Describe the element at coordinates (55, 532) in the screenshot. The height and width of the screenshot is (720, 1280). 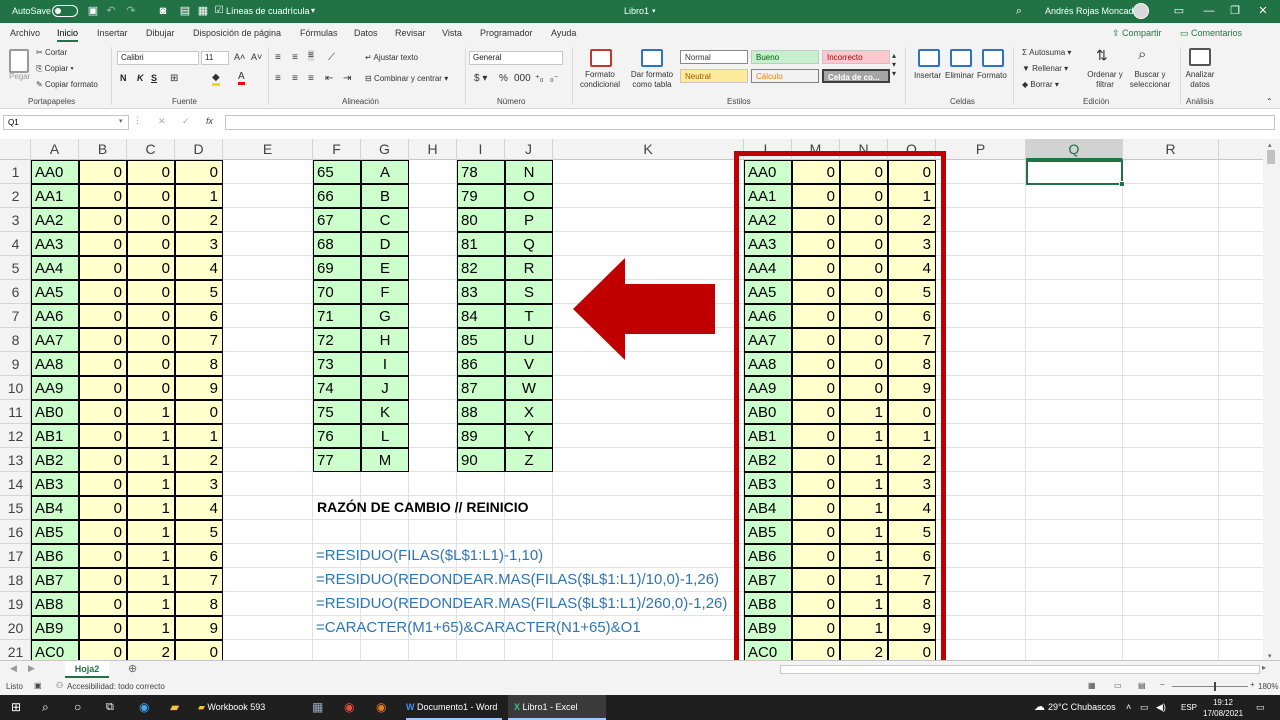
I see `cell-code: AB5` at that location.